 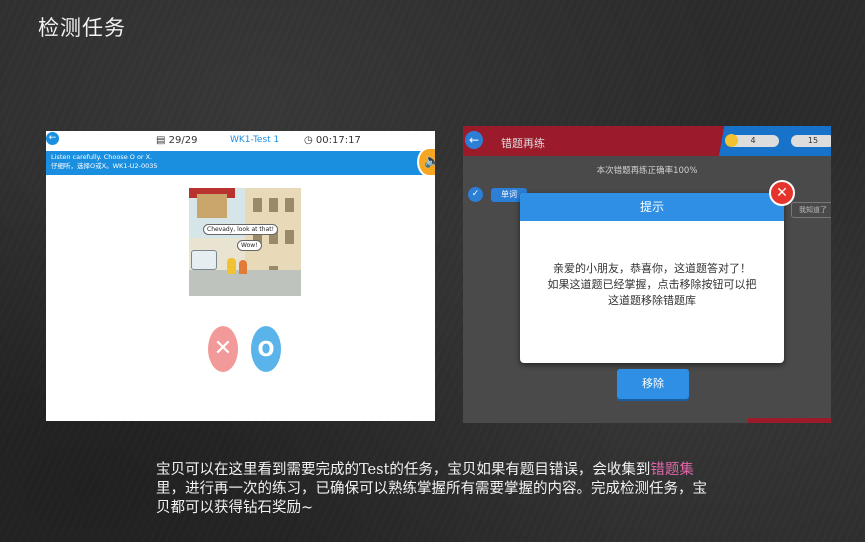 What do you see at coordinates (652, 207) in the screenshot?
I see `dialog-title: 提示` at bounding box center [652, 207].